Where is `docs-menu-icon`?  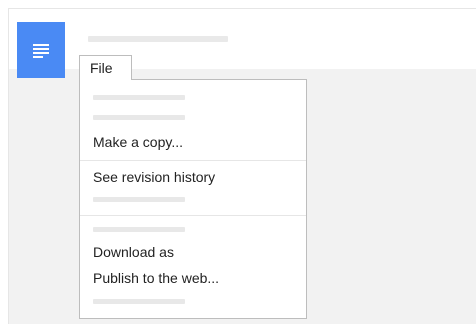
docs-menu-icon is located at coordinates (41, 50).